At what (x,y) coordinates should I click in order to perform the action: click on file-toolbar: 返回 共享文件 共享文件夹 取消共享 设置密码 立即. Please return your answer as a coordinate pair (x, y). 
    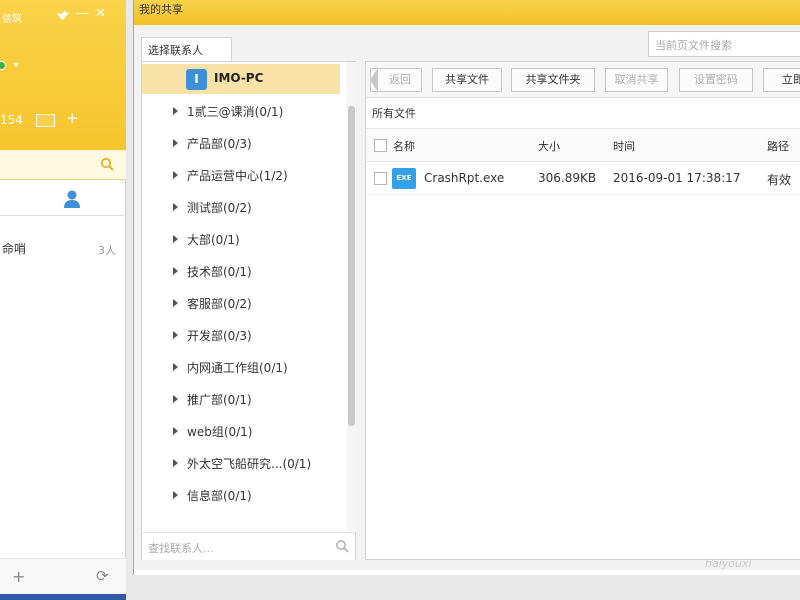
    Looking at the image, I should click on (583, 80).